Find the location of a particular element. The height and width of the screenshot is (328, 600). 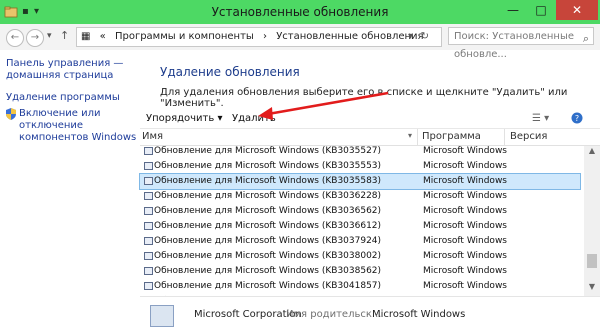

annotation-arrow is located at coordinates (323, 105).